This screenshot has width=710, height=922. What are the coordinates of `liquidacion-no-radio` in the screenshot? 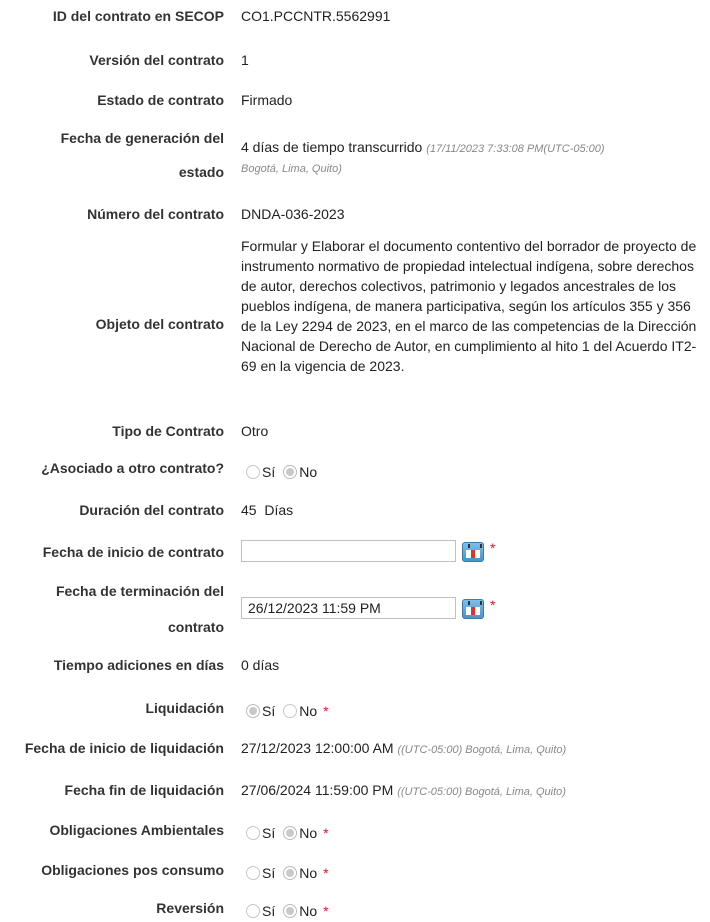 It's located at (290, 711).